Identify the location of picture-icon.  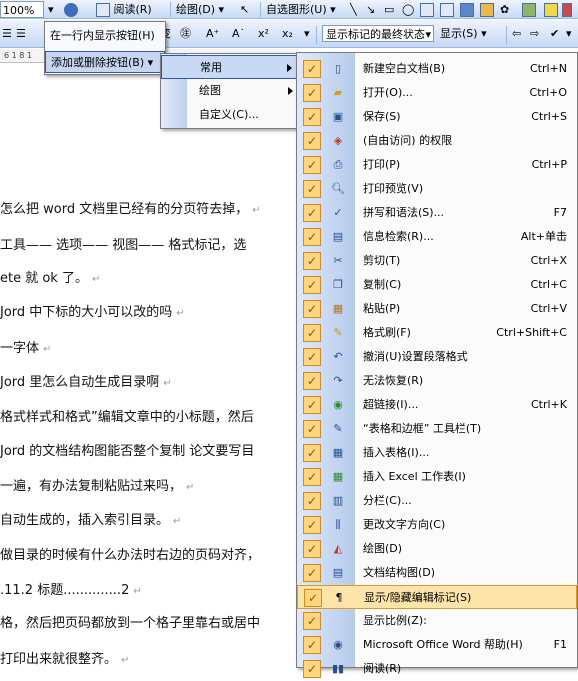
(529, 9).